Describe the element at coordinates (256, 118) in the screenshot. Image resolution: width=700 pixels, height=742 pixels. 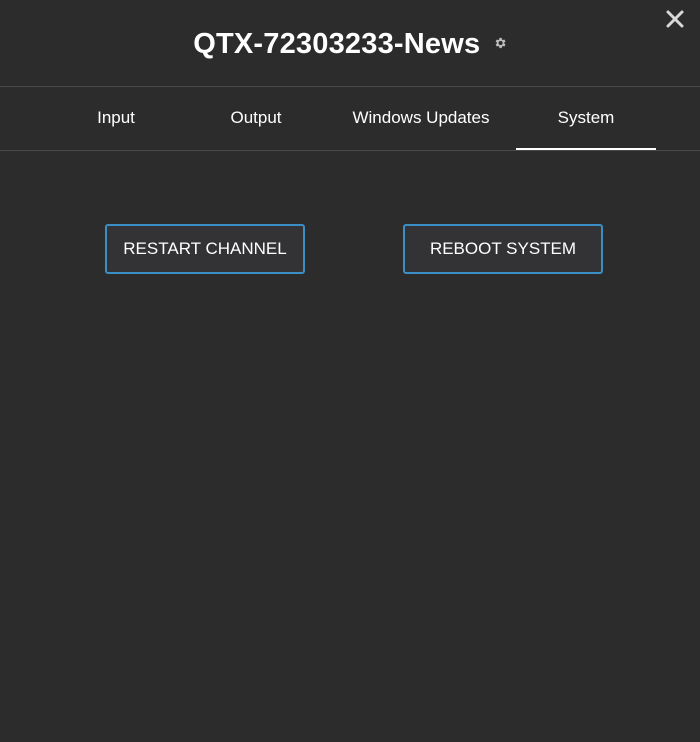
I see `tab-output: Output` at that location.